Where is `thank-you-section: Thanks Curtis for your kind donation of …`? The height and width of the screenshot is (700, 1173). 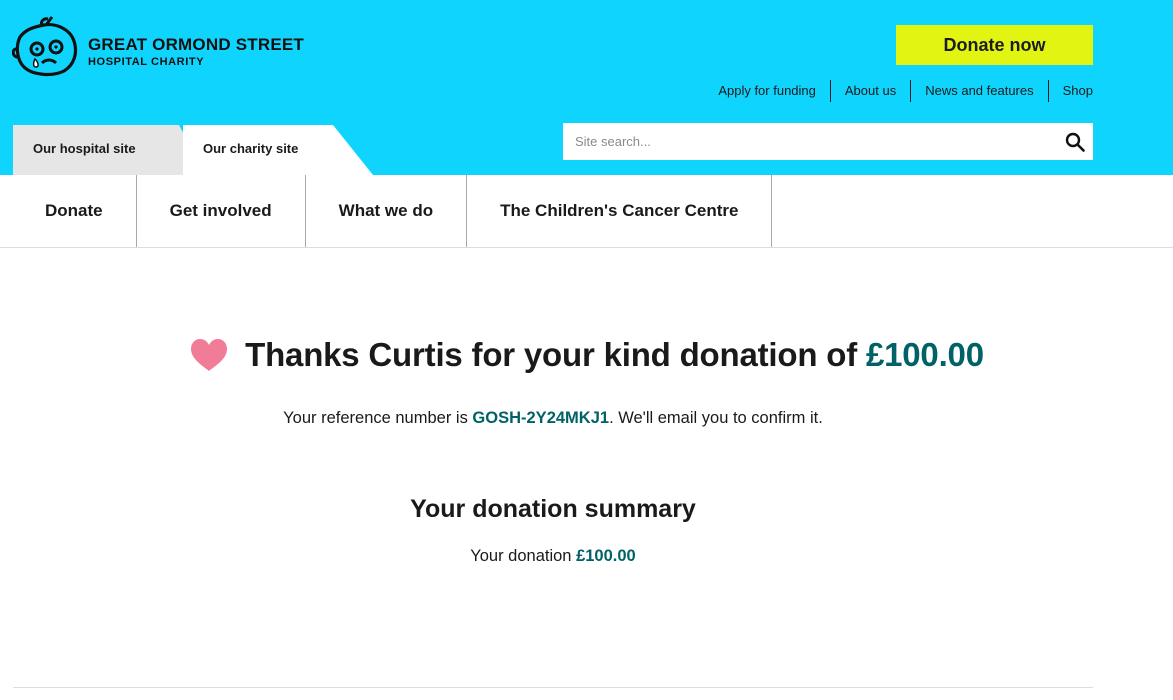
thank-you-section: Thanks Curtis for your kind donation of … is located at coordinates (586, 356).